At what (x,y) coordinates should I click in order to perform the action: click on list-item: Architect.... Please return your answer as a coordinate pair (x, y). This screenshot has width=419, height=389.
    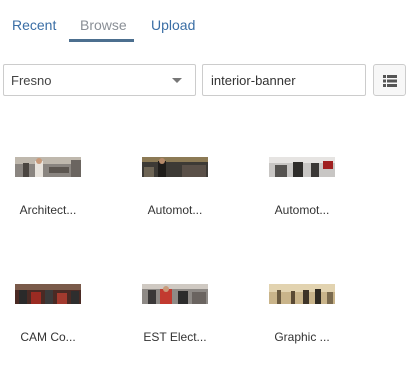
    Looking at the image, I should click on (51, 197).